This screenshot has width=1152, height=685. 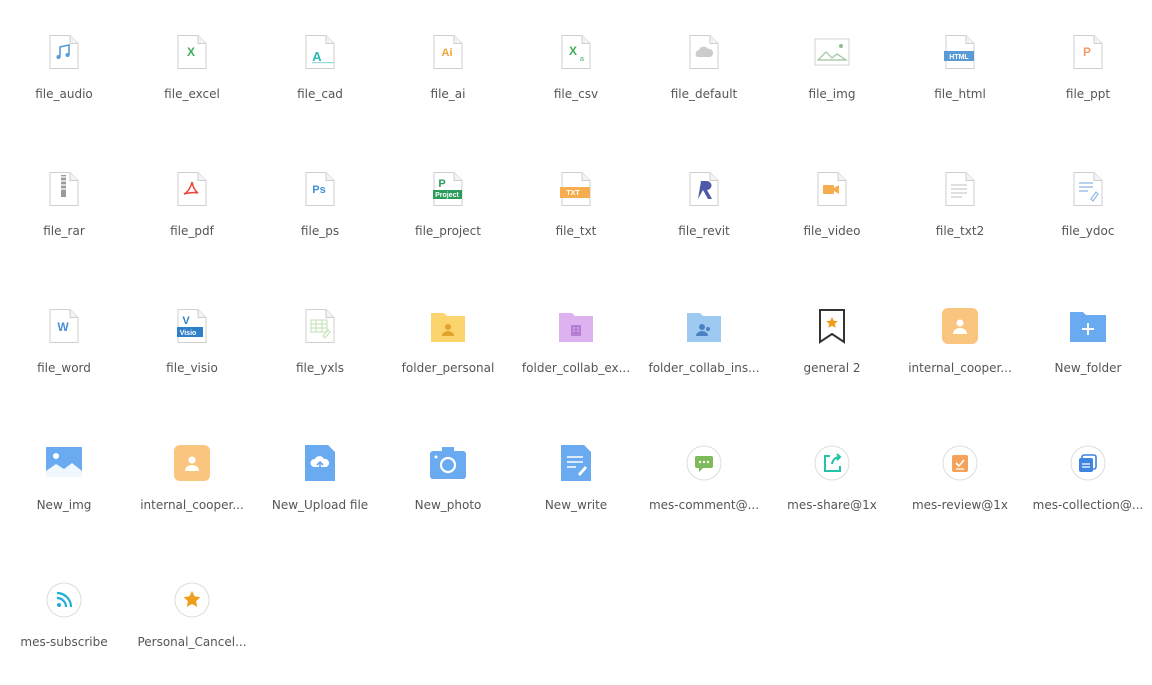 I want to click on icon-label: file_csv, so click(x=576, y=94).